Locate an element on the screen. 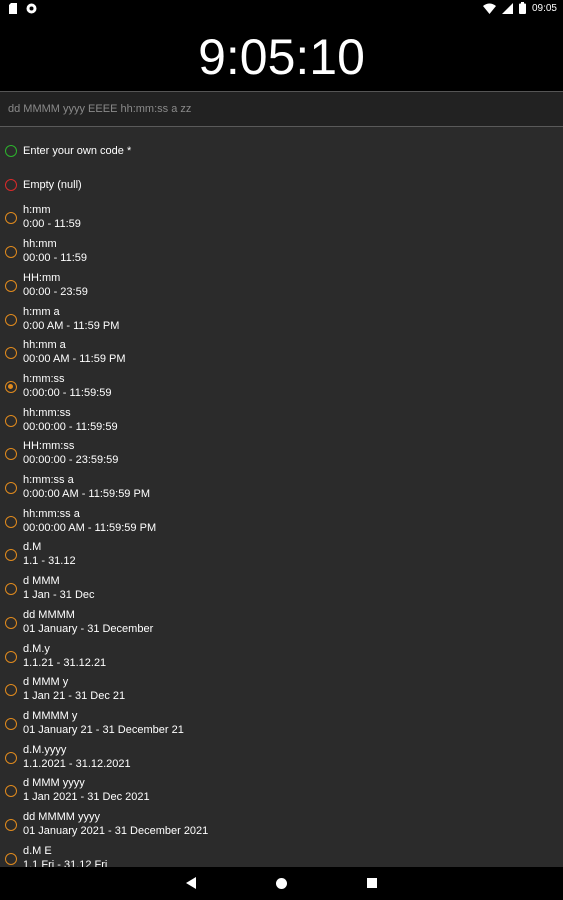 This screenshot has height=900, width=563. format-option-range: 1.1 - 31.12 is located at coordinates (49, 561).